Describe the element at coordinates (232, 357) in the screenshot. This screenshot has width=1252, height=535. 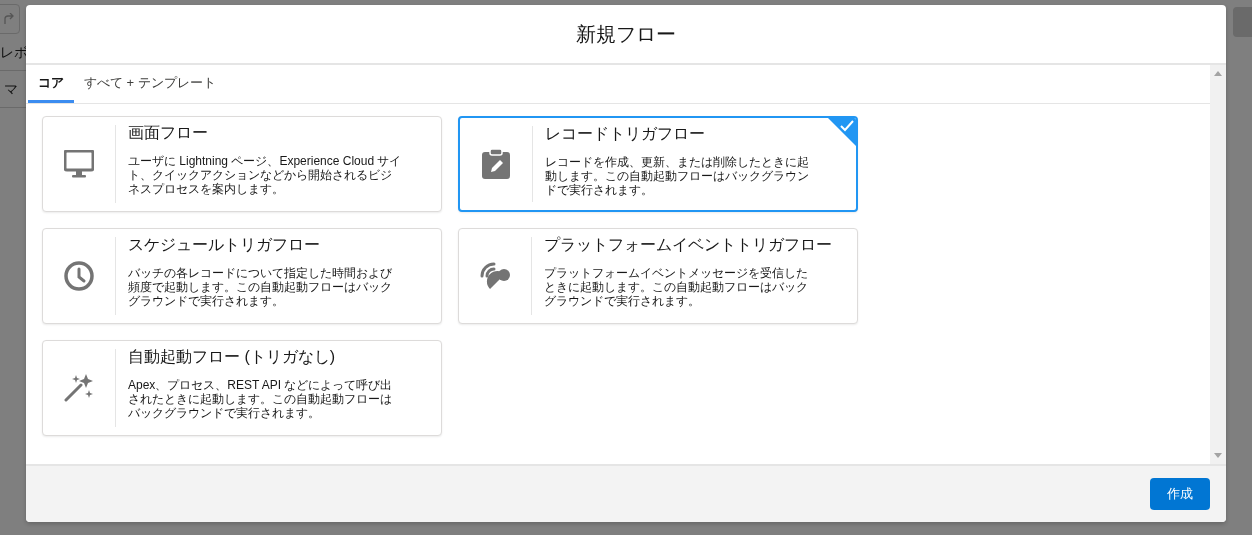
I see `card-title: 自動起動フロー (トリガなし)` at that location.